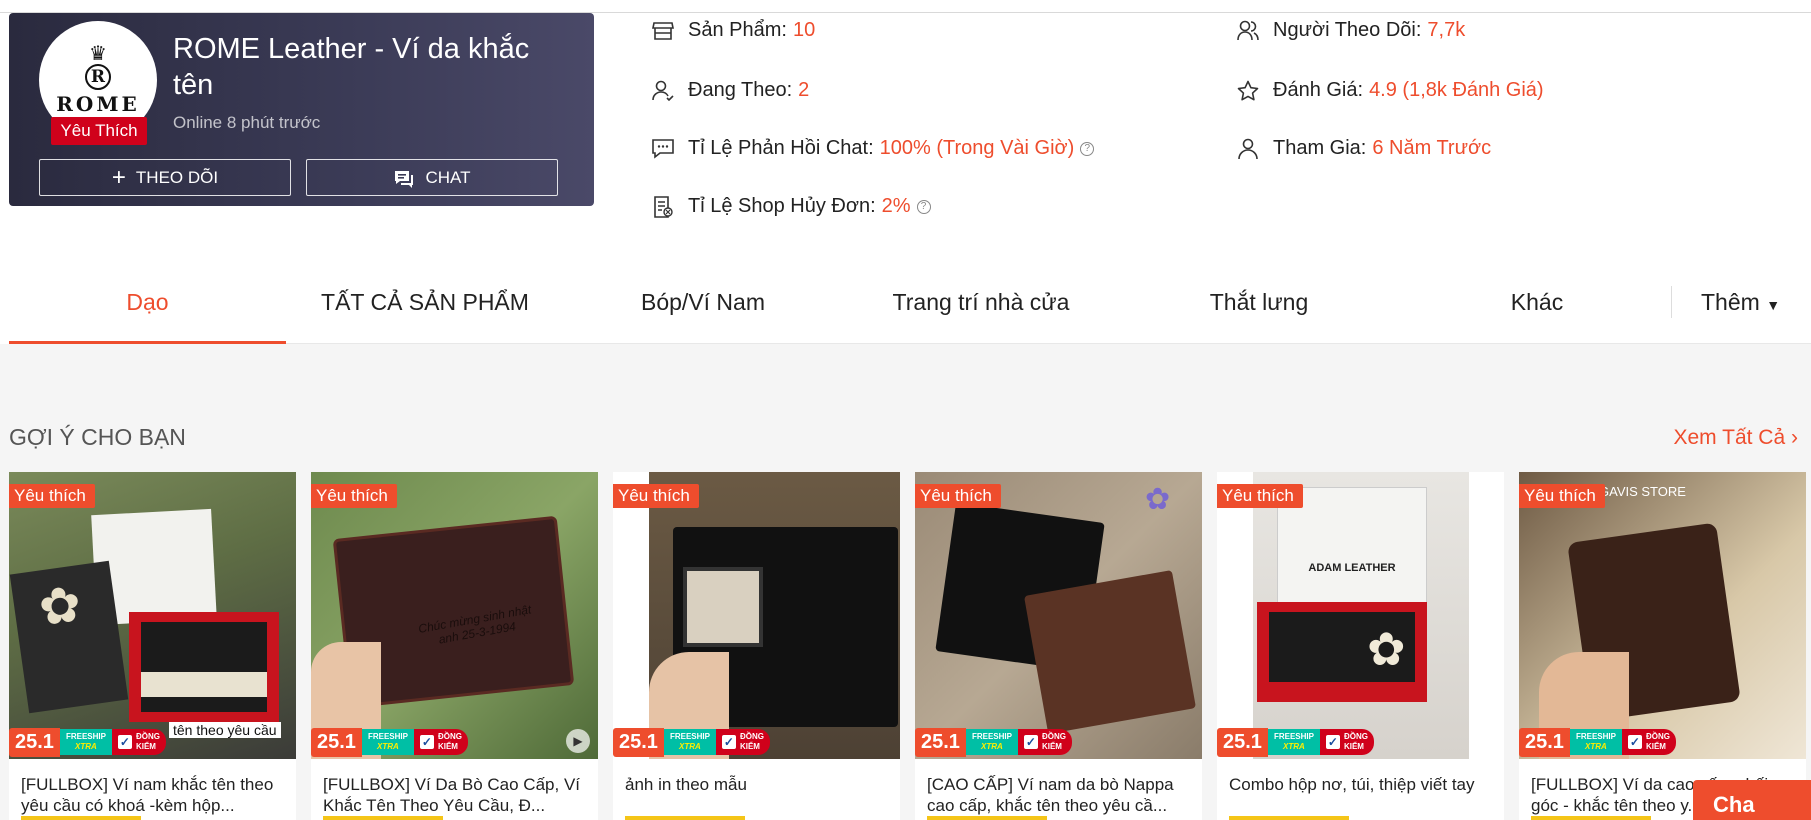 This screenshot has height=820, width=1811. I want to click on product-title: ảnh in theo mẫu, so click(757, 784).